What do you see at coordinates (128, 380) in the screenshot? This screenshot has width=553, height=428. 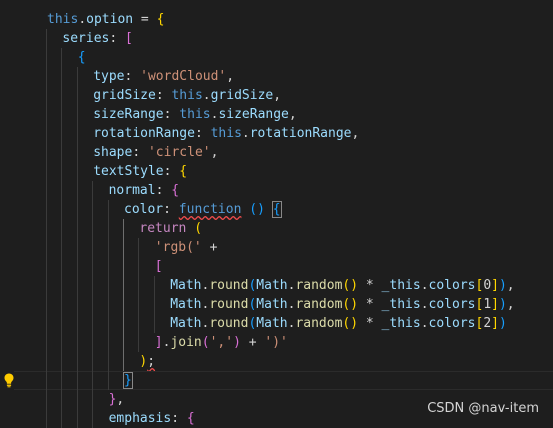 I see `code-token: }` at bounding box center [128, 380].